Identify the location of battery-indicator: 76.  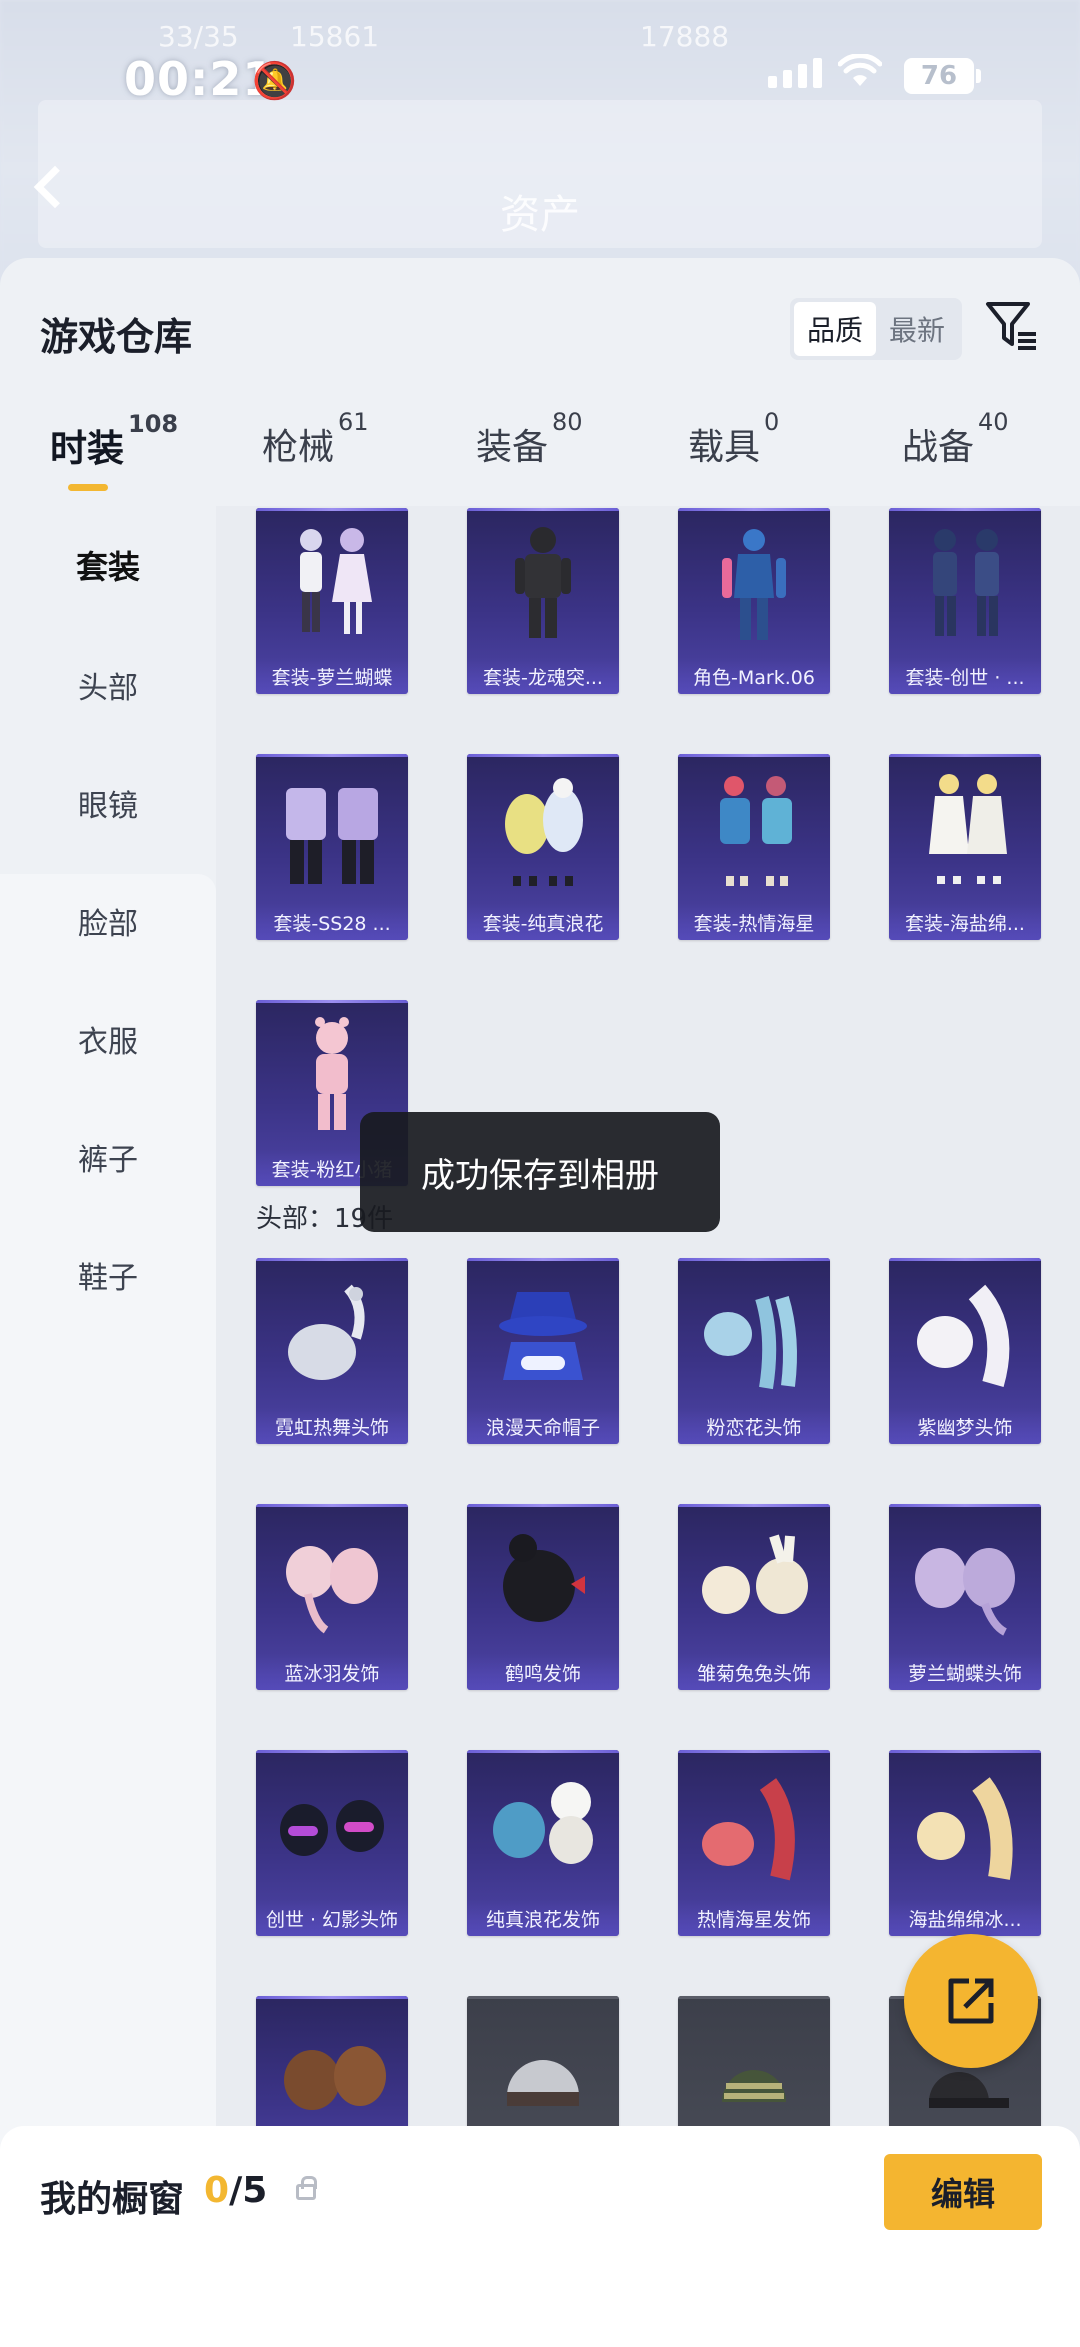
(942, 76).